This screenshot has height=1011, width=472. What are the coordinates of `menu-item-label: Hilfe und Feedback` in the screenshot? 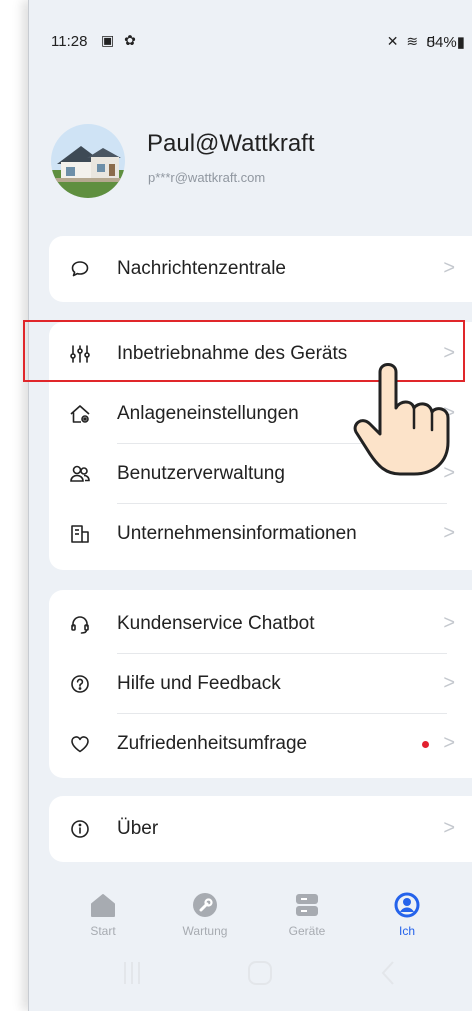 It's located at (199, 683).